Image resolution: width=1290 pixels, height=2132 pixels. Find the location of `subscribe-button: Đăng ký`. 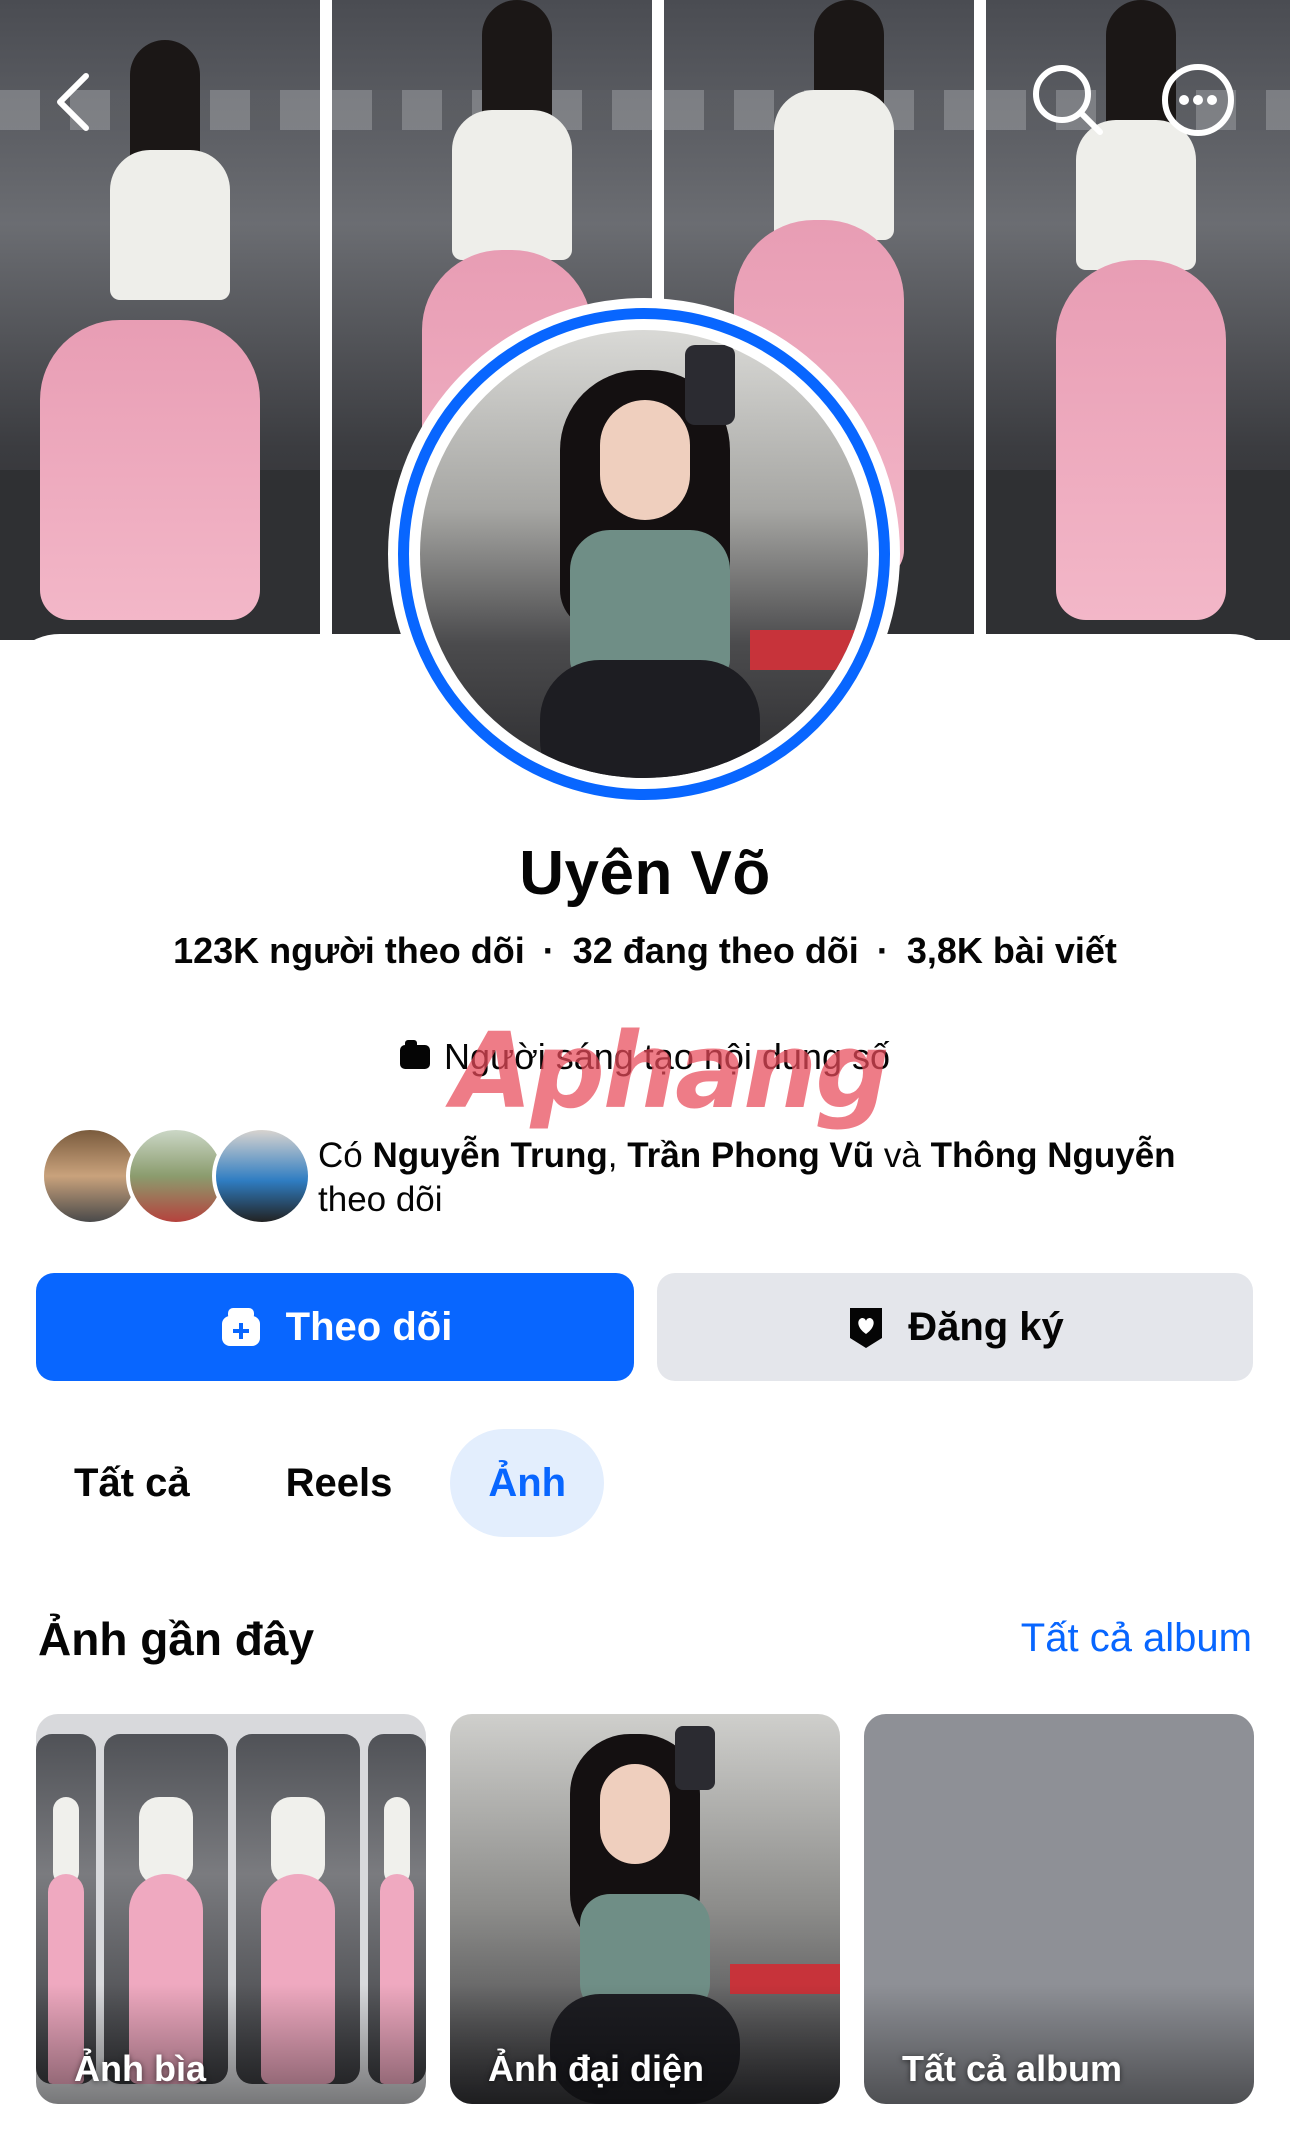

subscribe-button: Đăng ký is located at coordinates (955, 1327).